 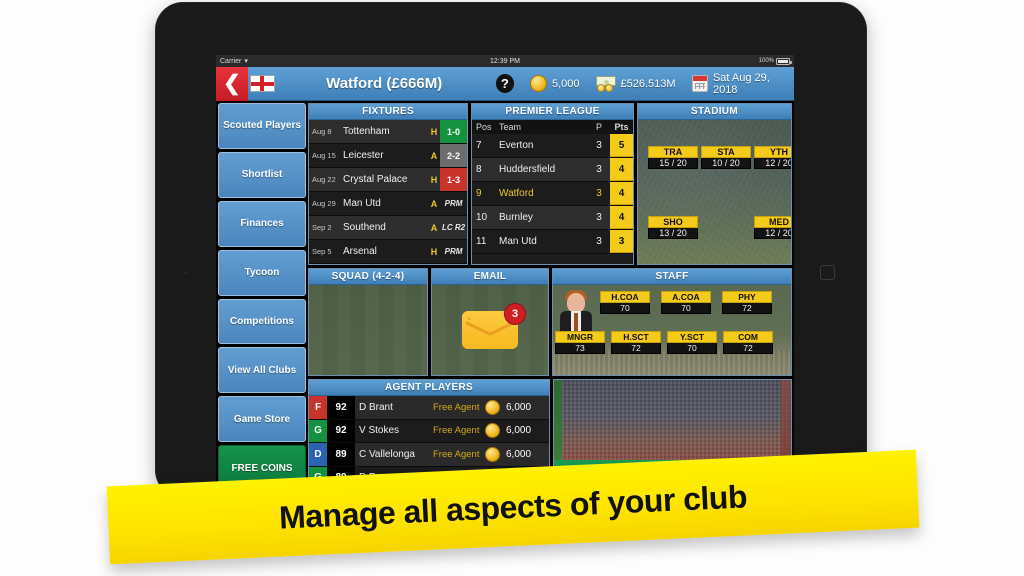 I want to click on table-row: G 92 V Stokes Free Agent 6,000, so click(x=429, y=431).